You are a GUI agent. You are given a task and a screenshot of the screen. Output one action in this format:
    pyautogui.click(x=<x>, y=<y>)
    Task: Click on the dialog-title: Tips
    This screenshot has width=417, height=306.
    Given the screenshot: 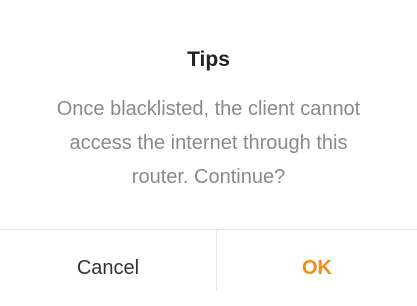 What is the action you would take?
    pyautogui.click(x=208, y=59)
    